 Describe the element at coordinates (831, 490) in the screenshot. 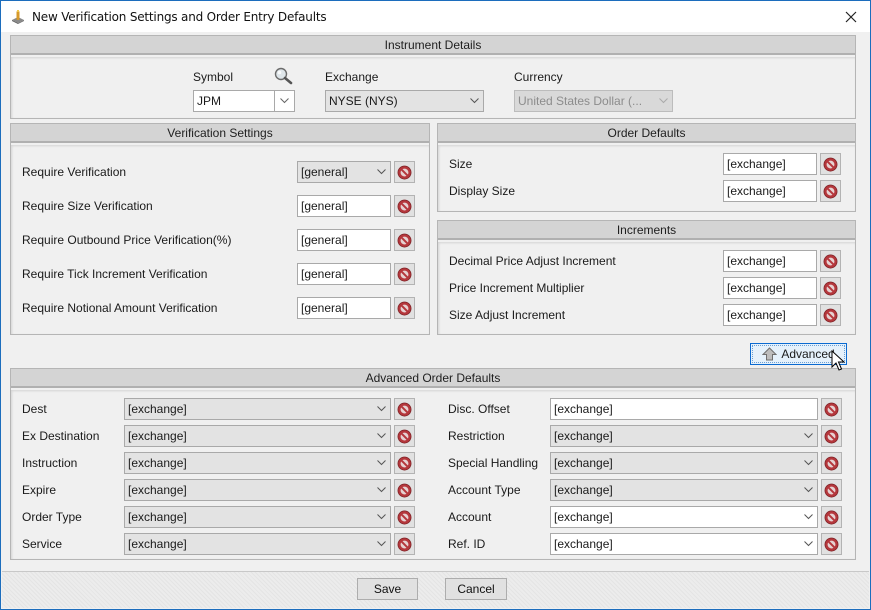

I see `account-type-clear-button` at that location.